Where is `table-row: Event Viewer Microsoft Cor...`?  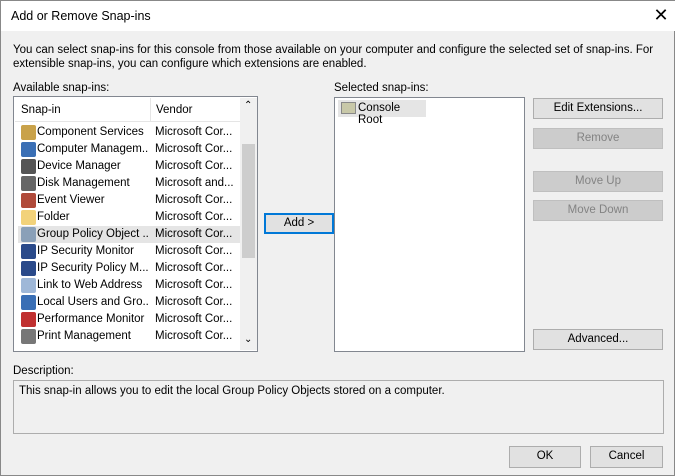
table-row: Event Viewer Microsoft Cor... is located at coordinates (131, 200).